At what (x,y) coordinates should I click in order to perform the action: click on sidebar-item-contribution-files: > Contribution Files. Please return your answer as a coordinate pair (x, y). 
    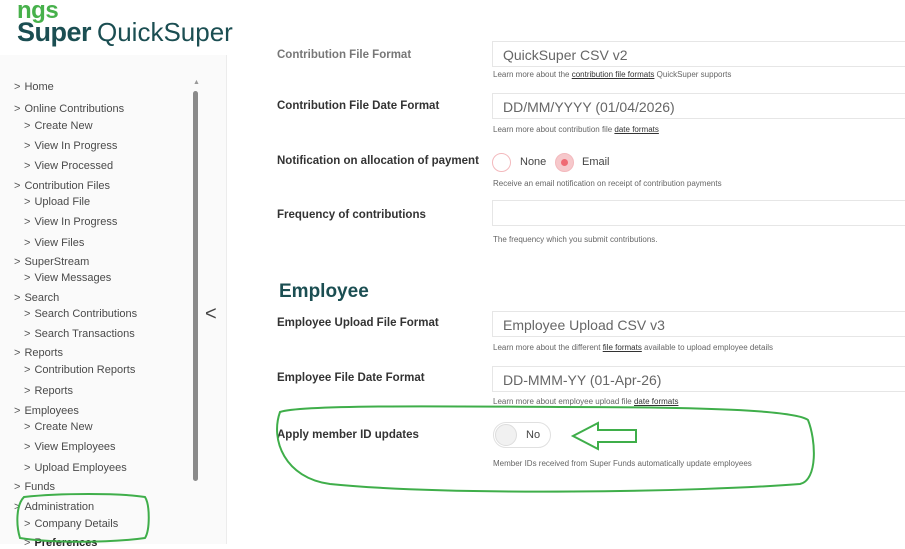
    Looking at the image, I should click on (62, 186).